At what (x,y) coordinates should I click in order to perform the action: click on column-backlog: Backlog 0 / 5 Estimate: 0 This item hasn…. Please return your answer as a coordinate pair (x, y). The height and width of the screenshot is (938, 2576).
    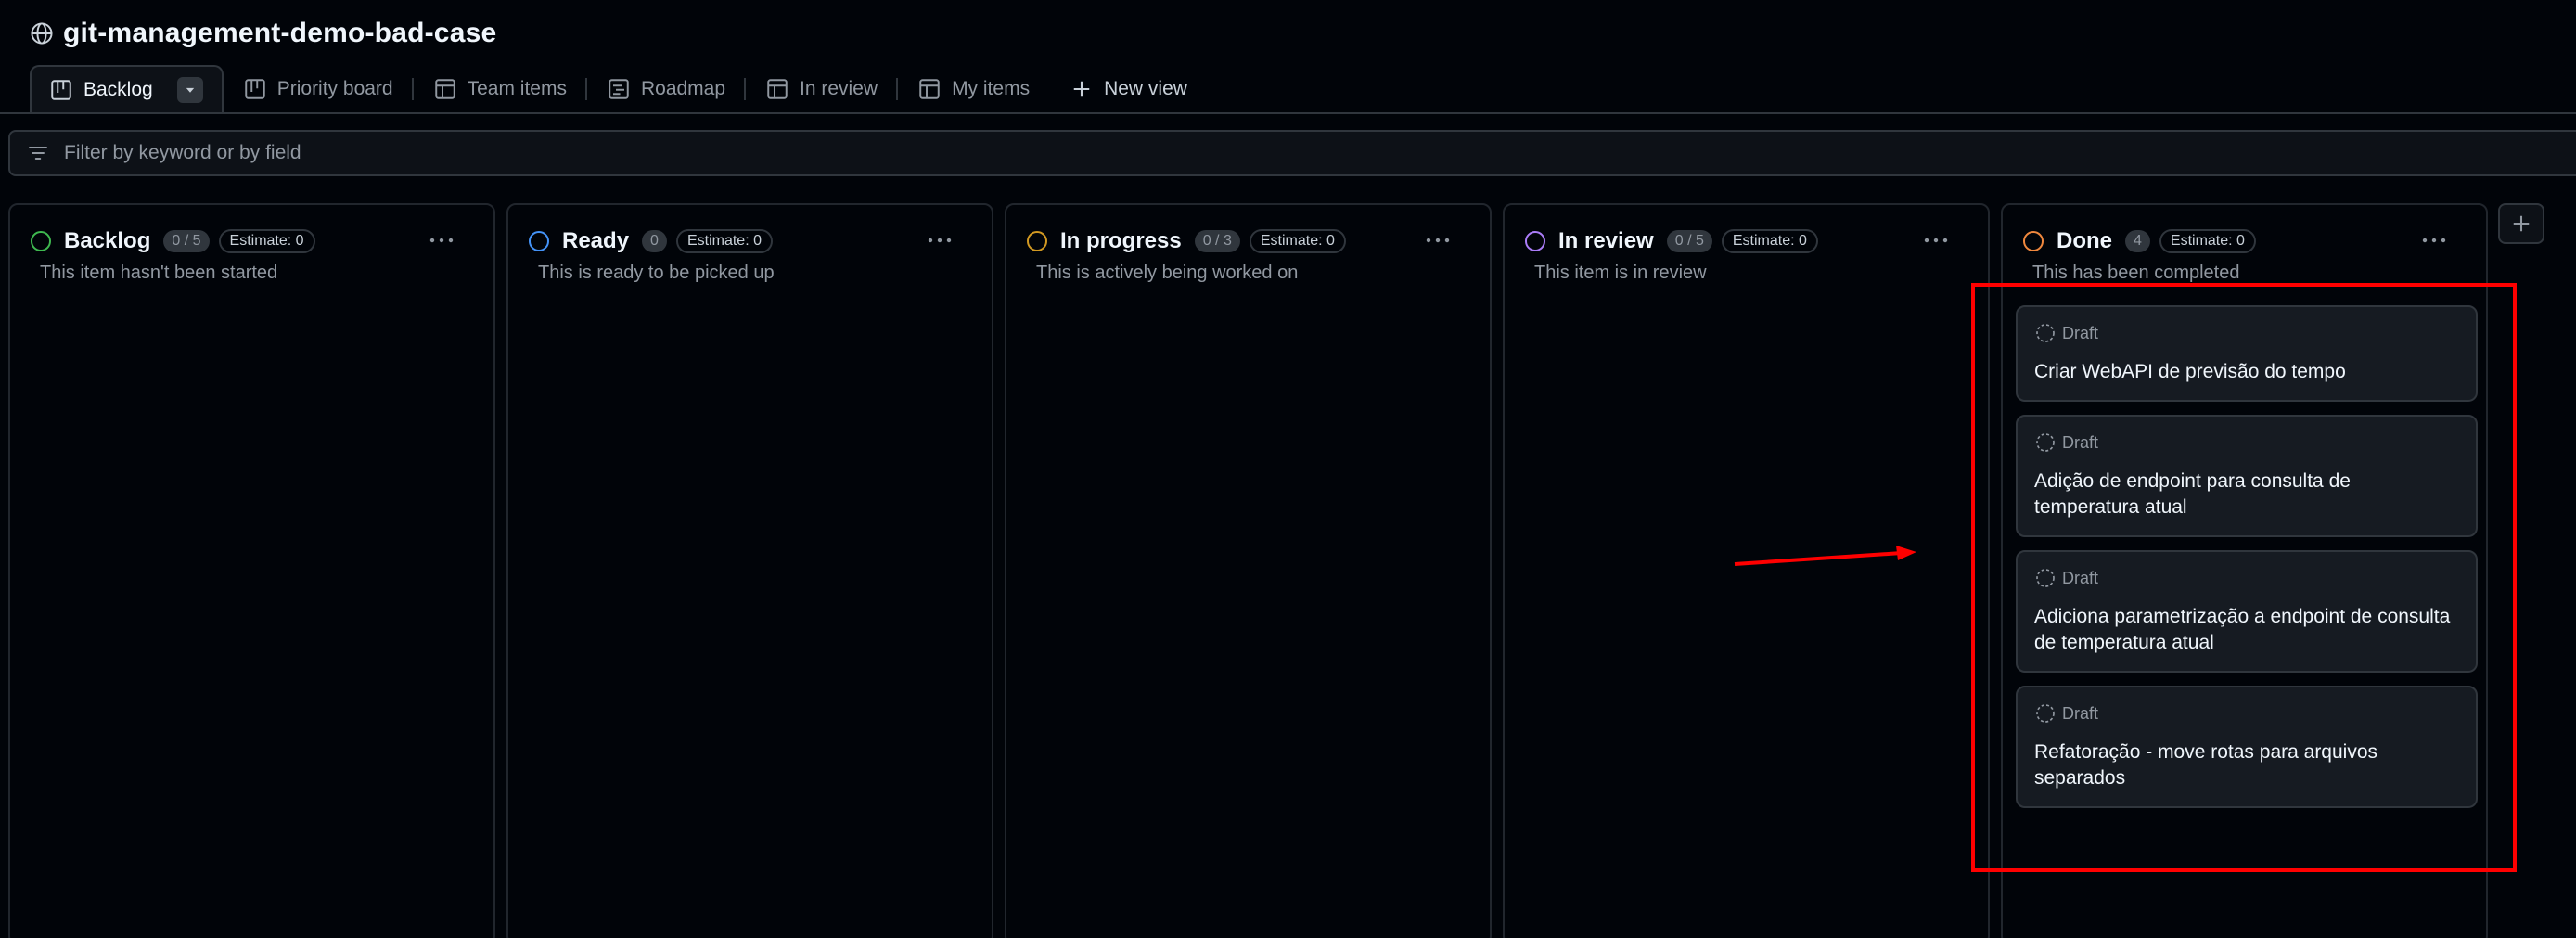
    Looking at the image, I should click on (251, 570).